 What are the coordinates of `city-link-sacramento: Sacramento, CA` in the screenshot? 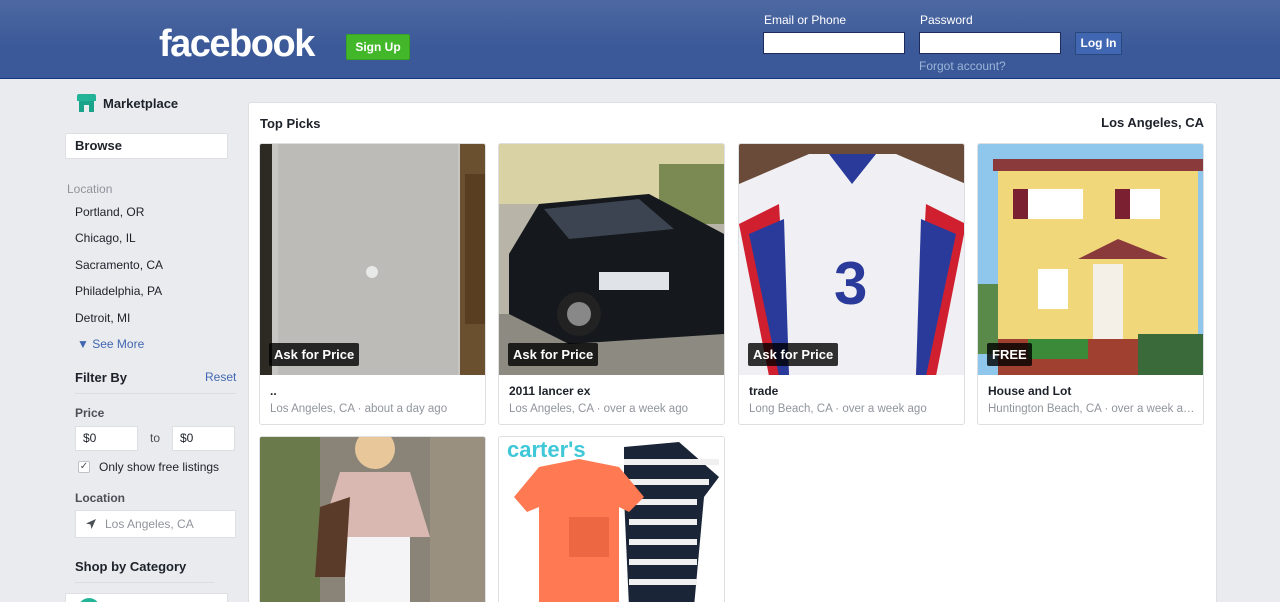 It's located at (119, 265).